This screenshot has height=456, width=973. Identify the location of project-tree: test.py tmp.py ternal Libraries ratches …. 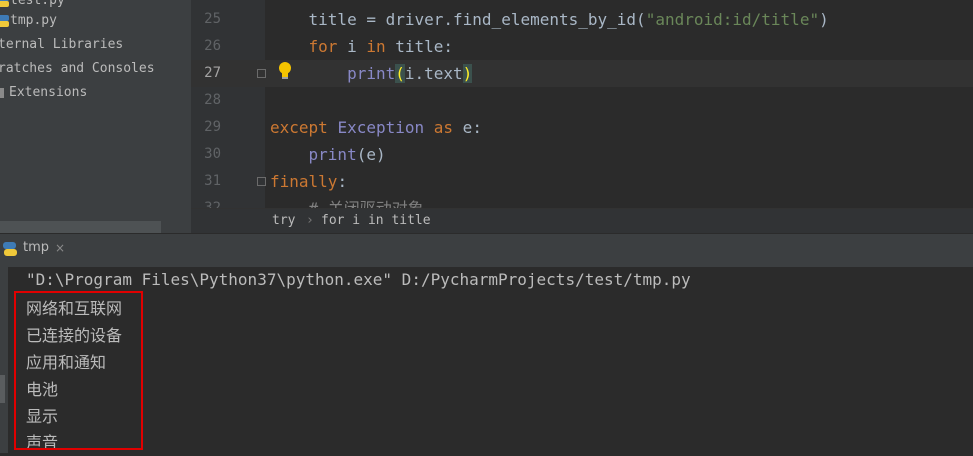
(95, 116).